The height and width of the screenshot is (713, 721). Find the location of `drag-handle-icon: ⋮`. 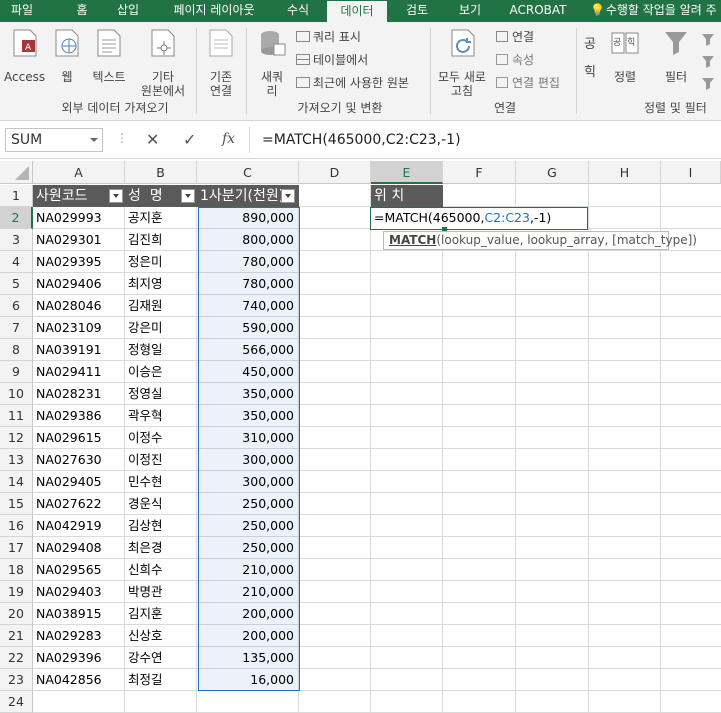

drag-handle-icon: ⋮ is located at coordinates (122, 138).